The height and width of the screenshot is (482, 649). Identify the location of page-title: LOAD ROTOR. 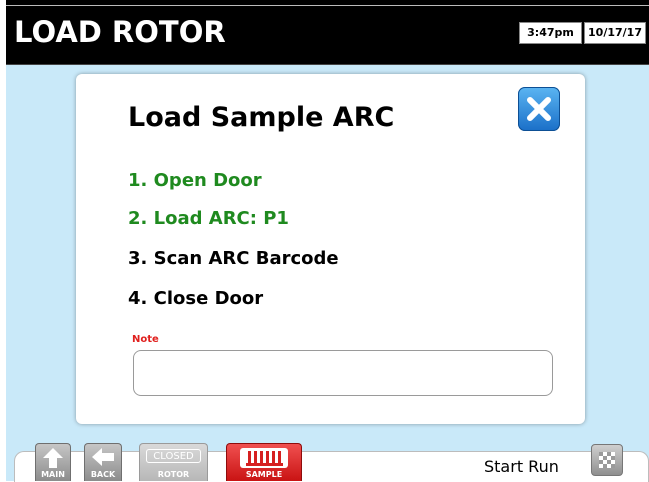
(120, 32).